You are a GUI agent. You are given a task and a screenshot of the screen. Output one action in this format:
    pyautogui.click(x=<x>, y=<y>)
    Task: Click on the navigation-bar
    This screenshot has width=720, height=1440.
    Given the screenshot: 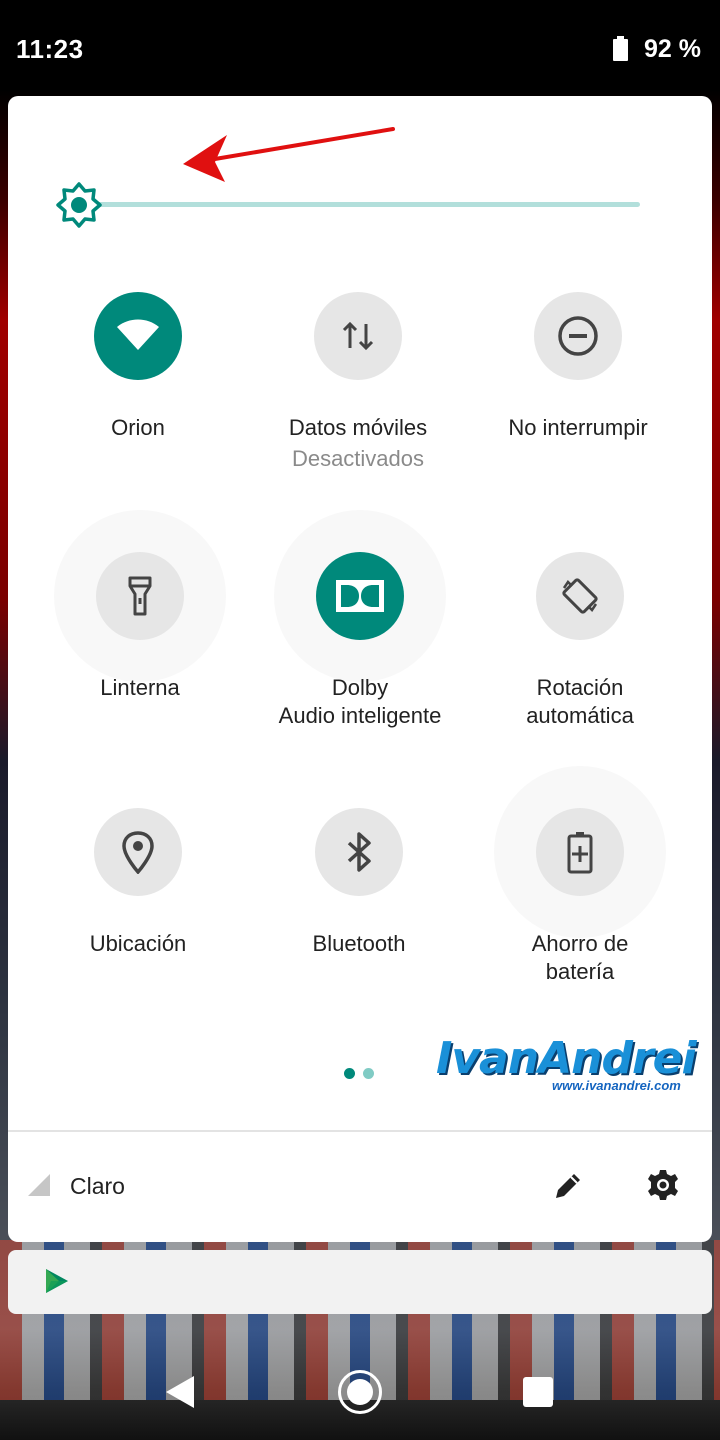 What is the action you would take?
    pyautogui.click(x=360, y=1390)
    